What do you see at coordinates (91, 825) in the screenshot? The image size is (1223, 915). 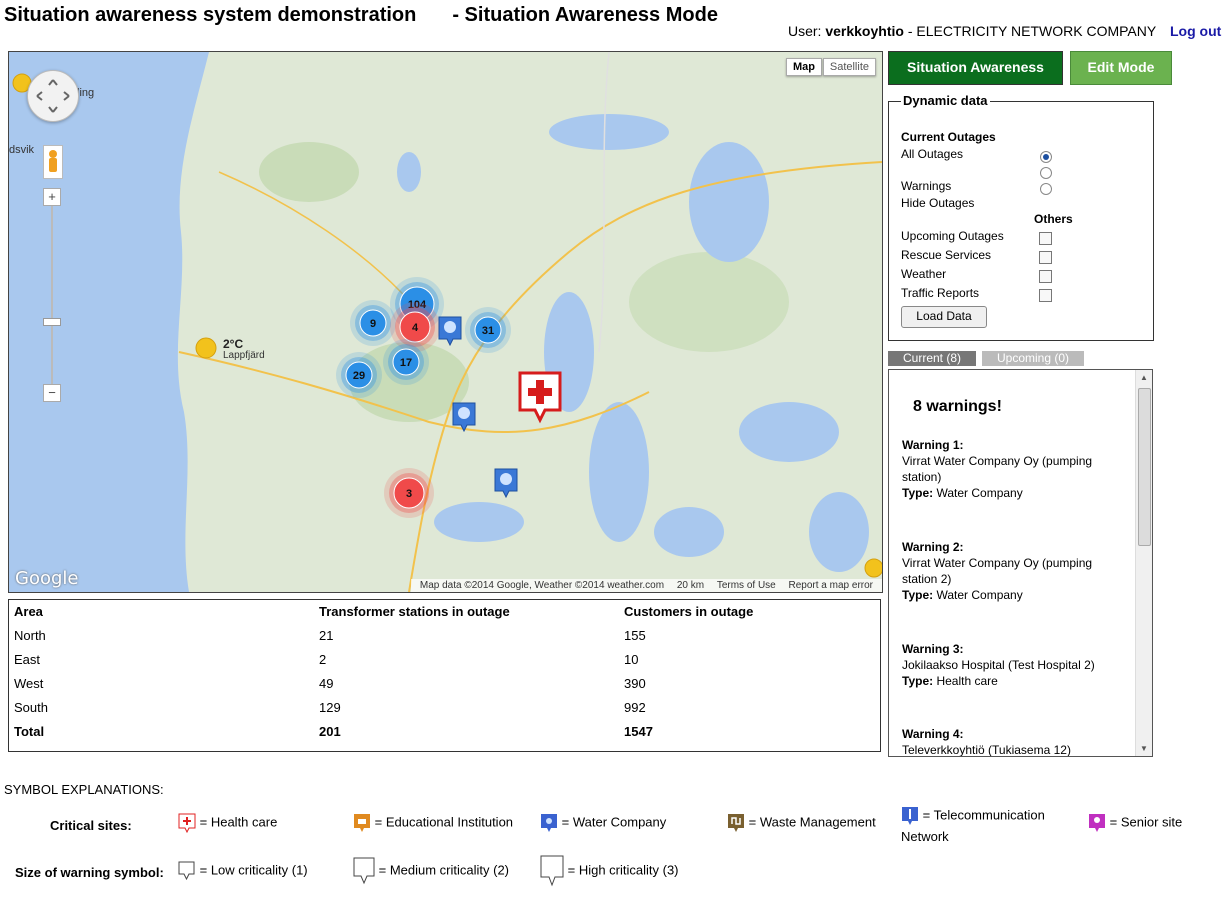 I see `critical-sites-label: Critical sites:` at bounding box center [91, 825].